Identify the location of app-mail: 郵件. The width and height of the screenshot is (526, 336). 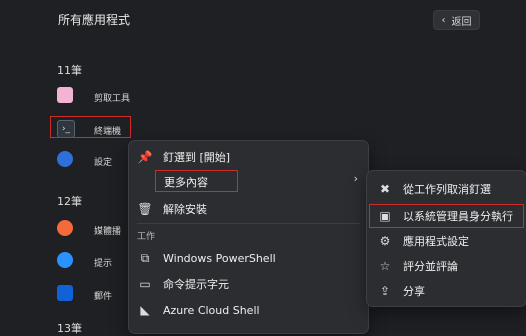
(103, 295).